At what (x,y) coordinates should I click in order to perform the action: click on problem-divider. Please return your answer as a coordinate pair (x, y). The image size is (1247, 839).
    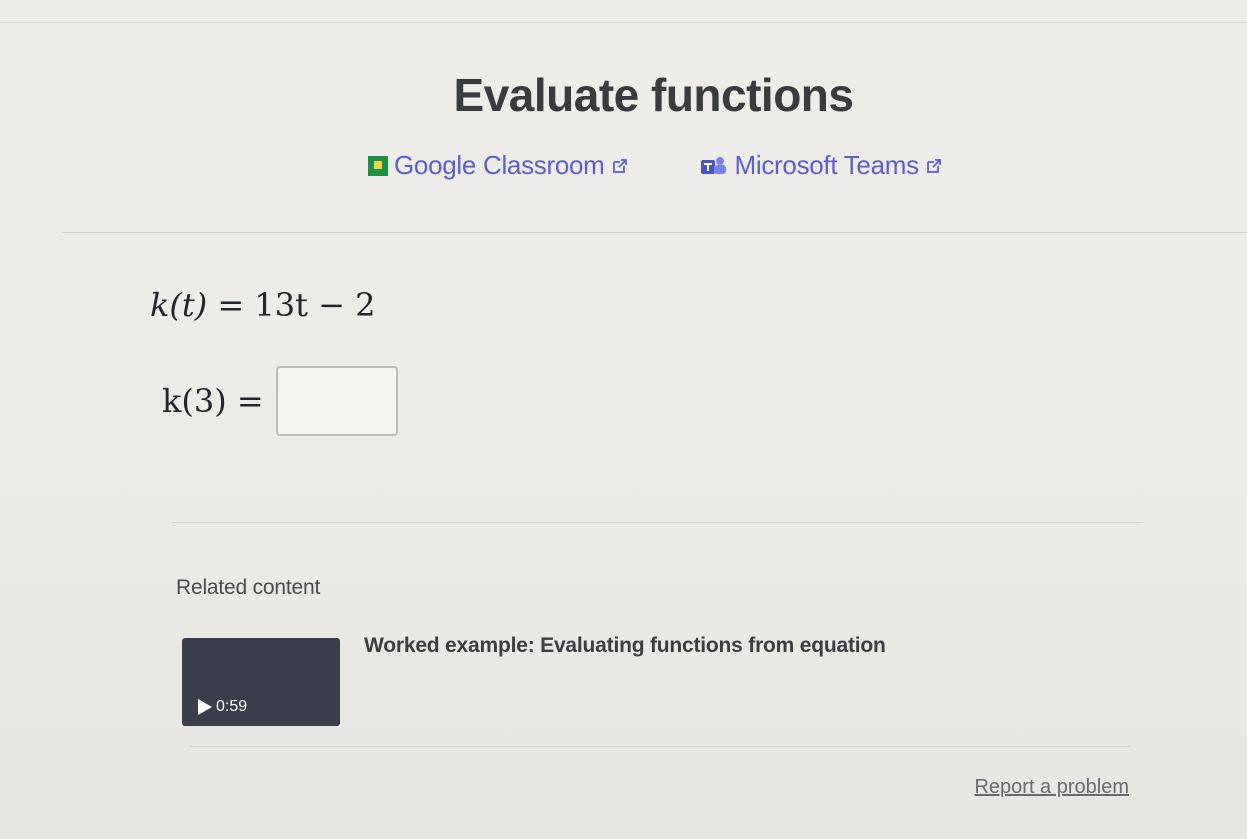
    Looking at the image, I should click on (657, 522).